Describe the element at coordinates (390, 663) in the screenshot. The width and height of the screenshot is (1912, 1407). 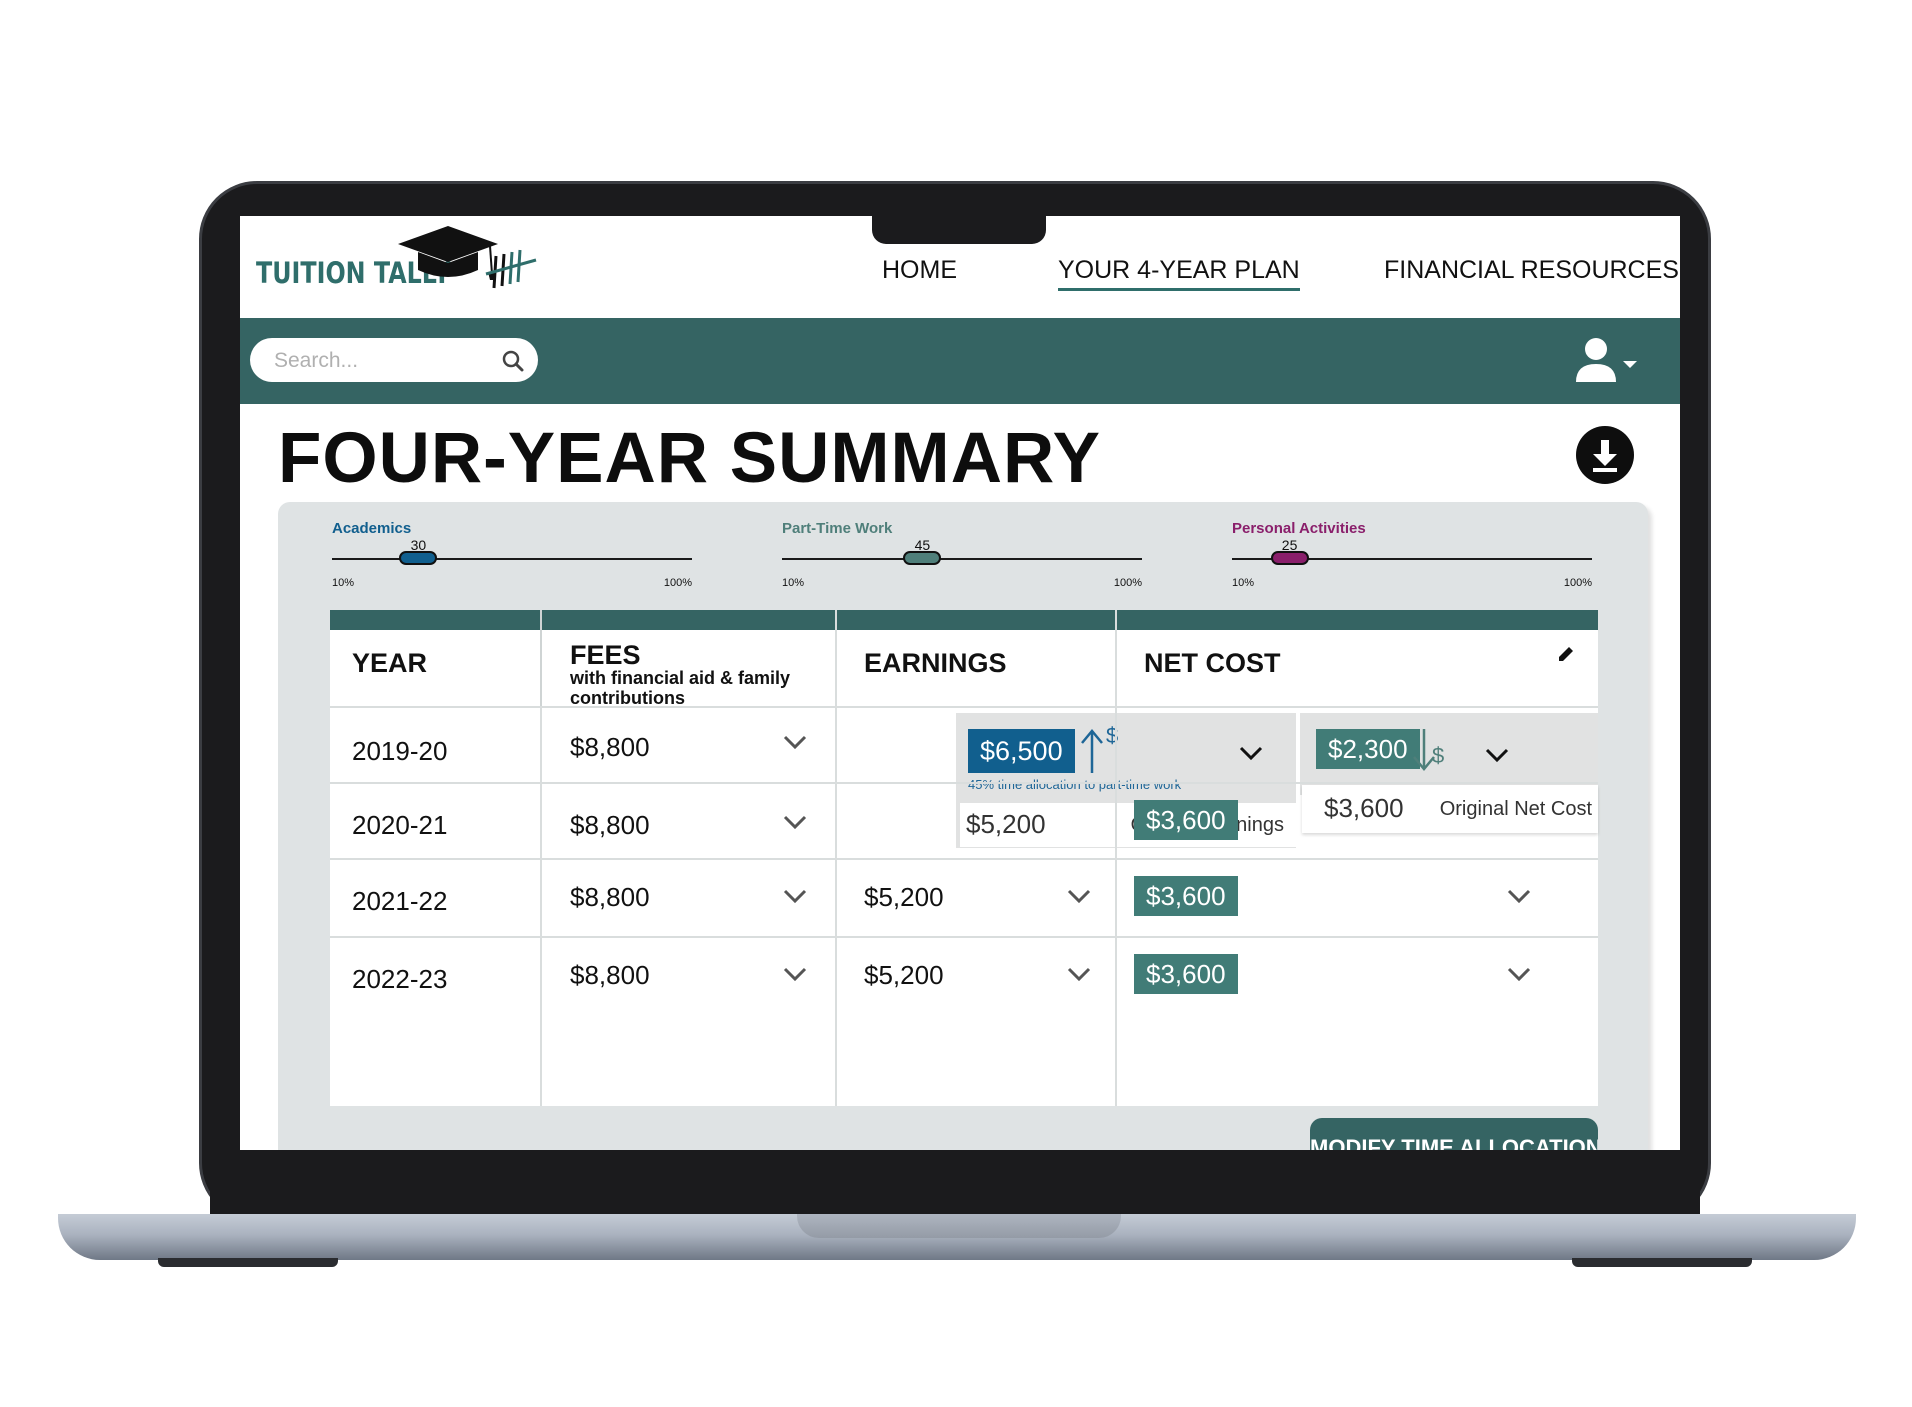
I see `header-year: YEAR` at that location.